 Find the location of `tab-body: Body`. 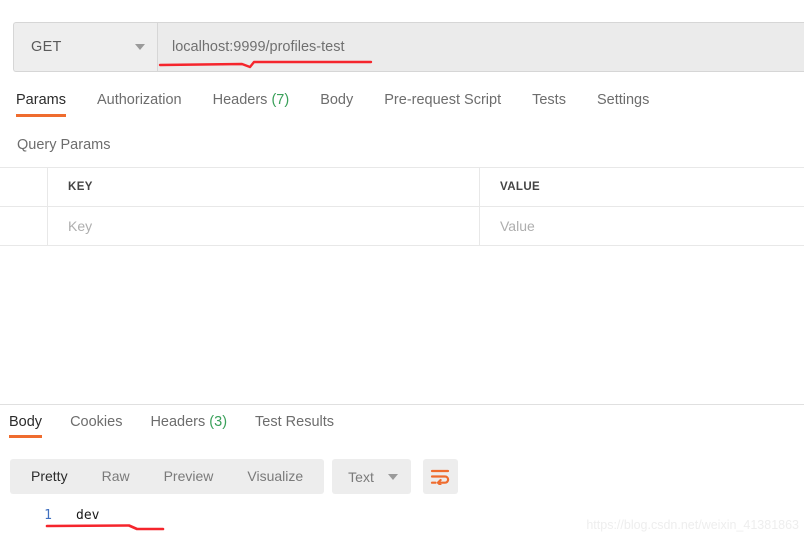

tab-body: Body is located at coordinates (336, 103).